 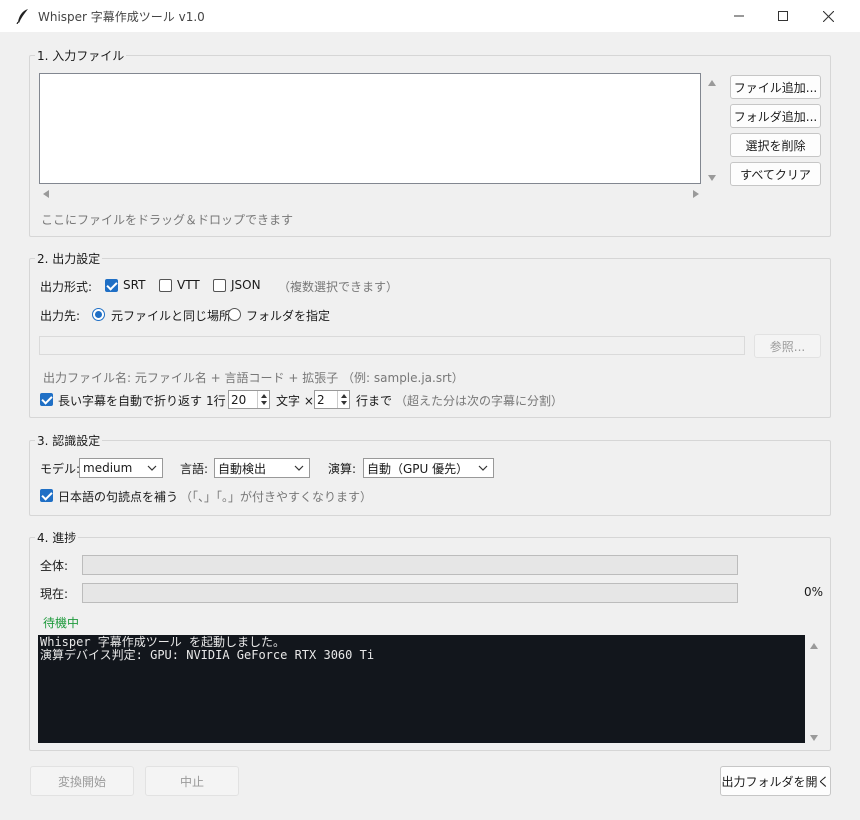 What do you see at coordinates (60, 469) in the screenshot?
I see `model-label: モデル:` at bounding box center [60, 469].